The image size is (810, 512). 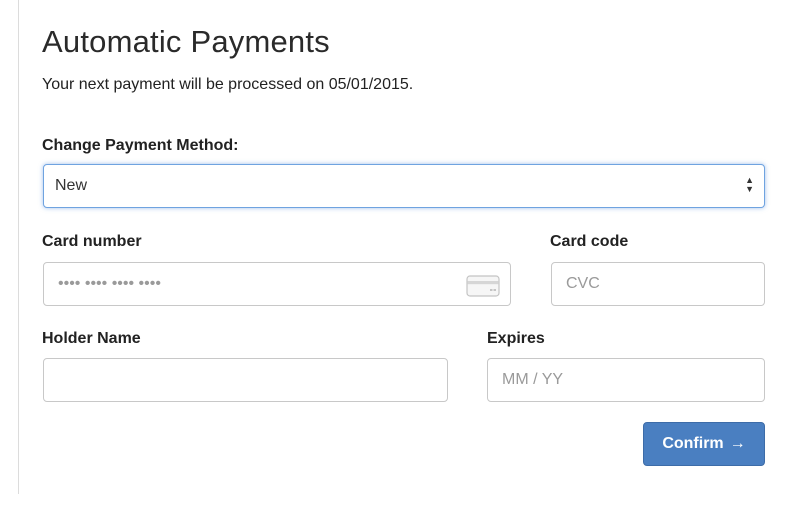 What do you see at coordinates (245, 380) in the screenshot?
I see `holder-name-input` at bounding box center [245, 380].